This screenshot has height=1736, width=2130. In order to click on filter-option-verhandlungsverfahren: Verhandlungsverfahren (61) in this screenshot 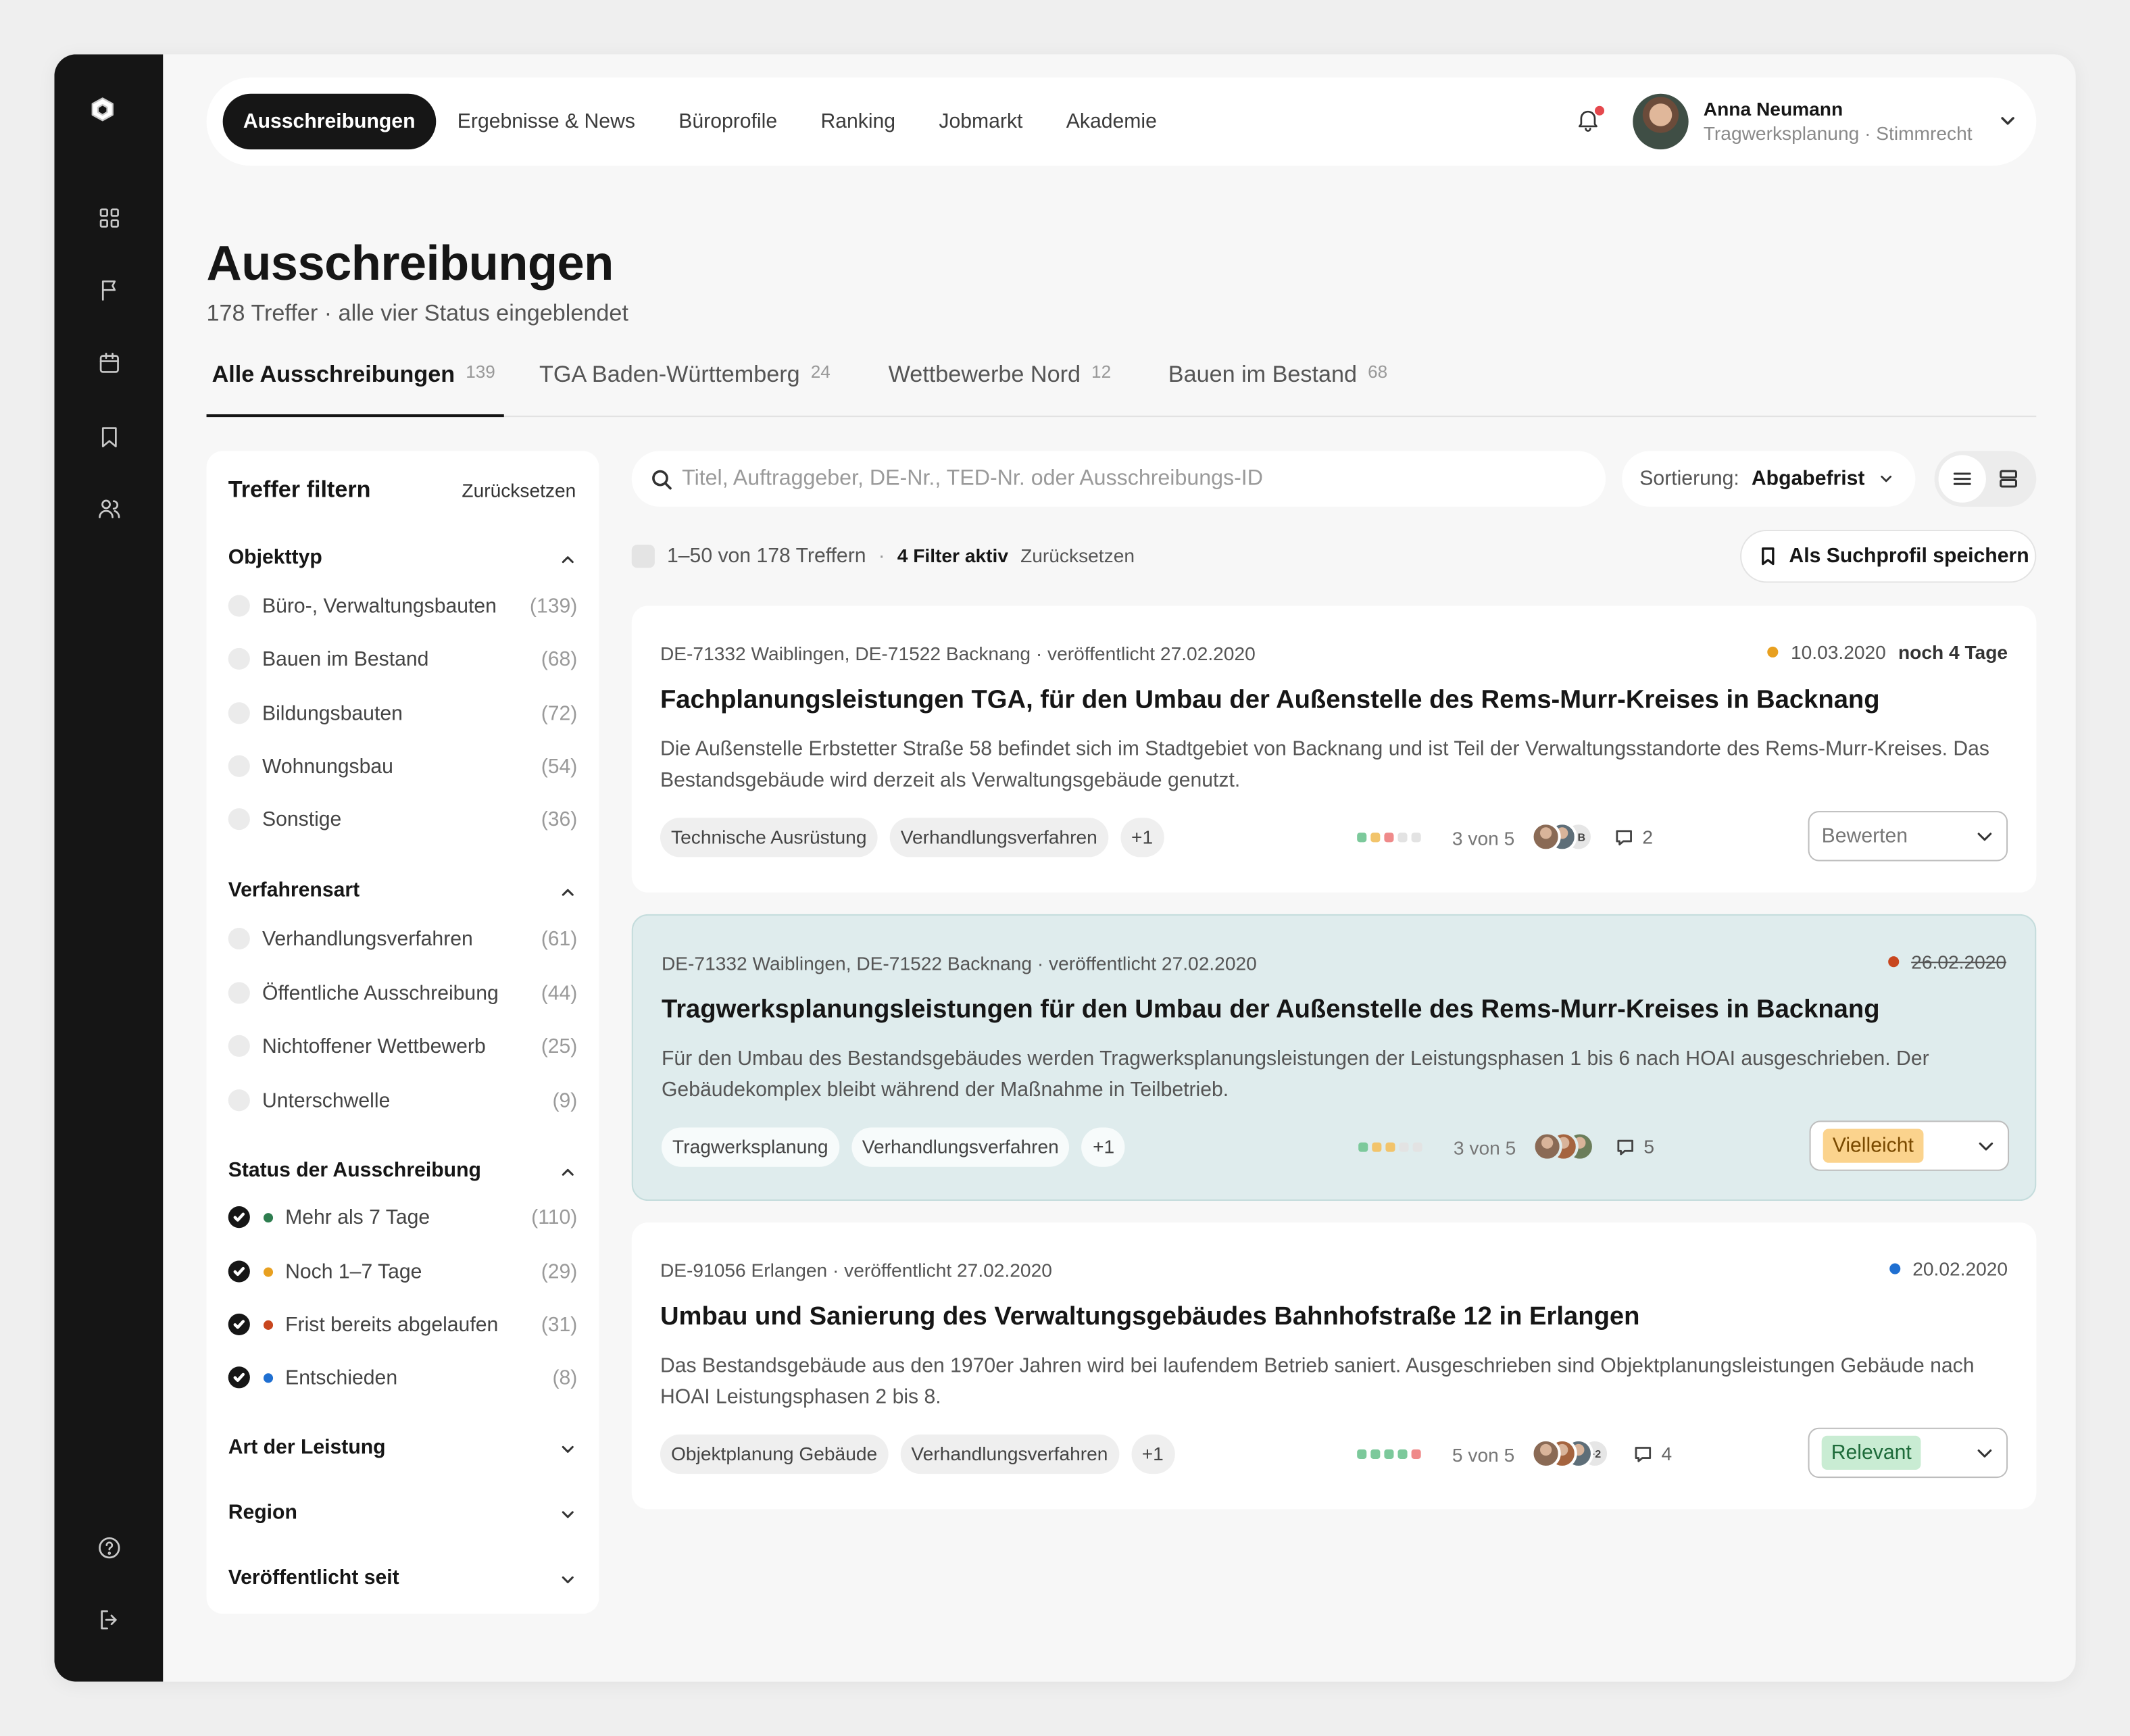, I will do `click(403, 938)`.